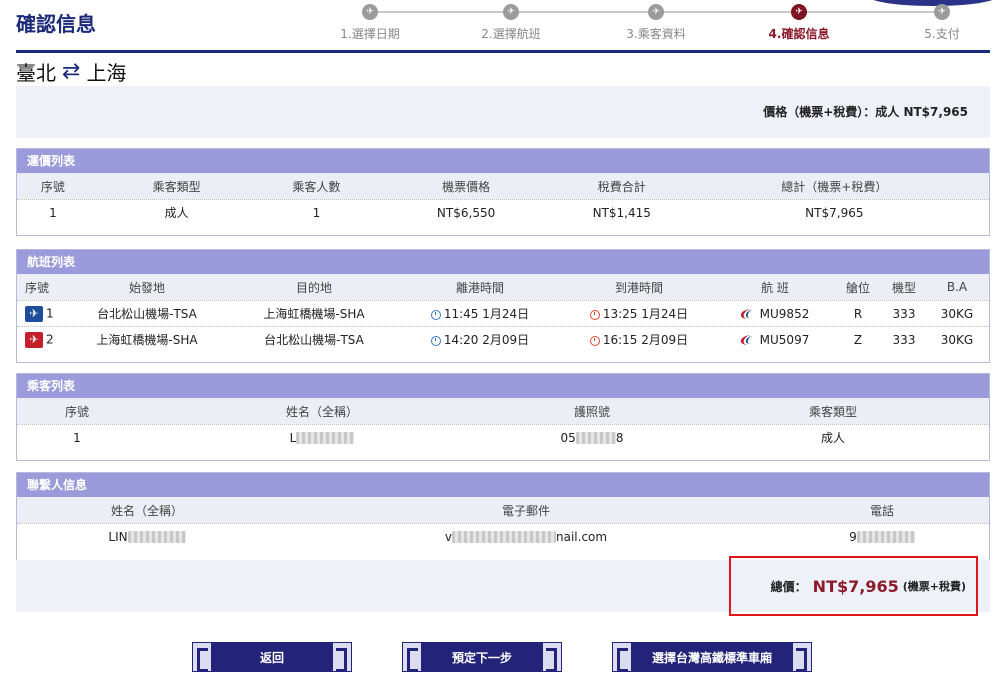 The width and height of the screenshot is (1000, 686). I want to click on back-button-label: 返回, so click(271, 657).